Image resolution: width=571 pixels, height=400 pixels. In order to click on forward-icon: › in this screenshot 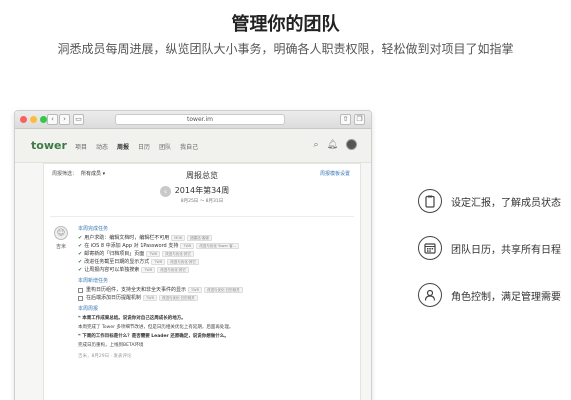, I will do `click(64, 119)`.